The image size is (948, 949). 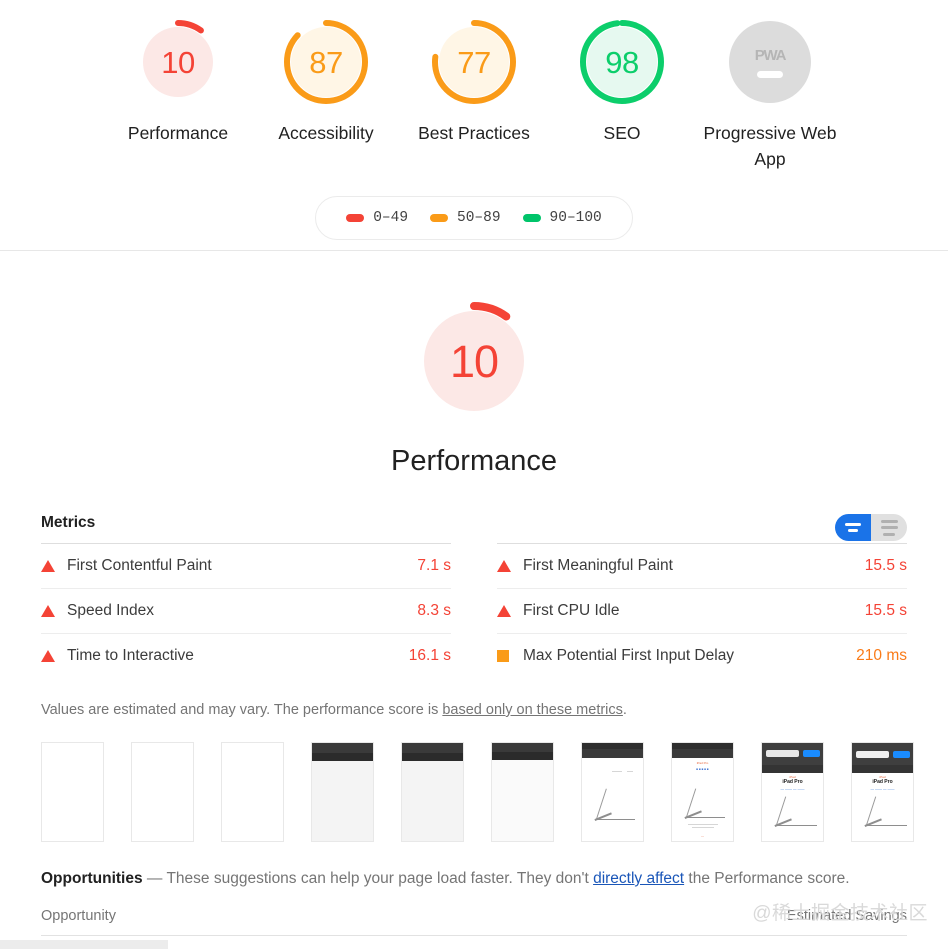 I want to click on metrics-title: Metrics, so click(x=68, y=522).